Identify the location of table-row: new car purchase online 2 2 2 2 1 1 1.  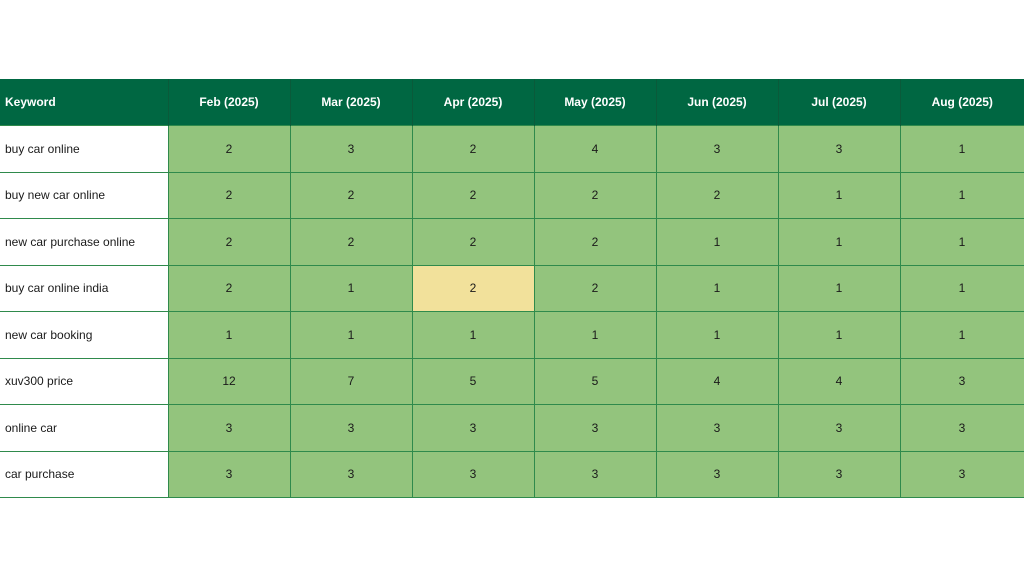
(512, 242).